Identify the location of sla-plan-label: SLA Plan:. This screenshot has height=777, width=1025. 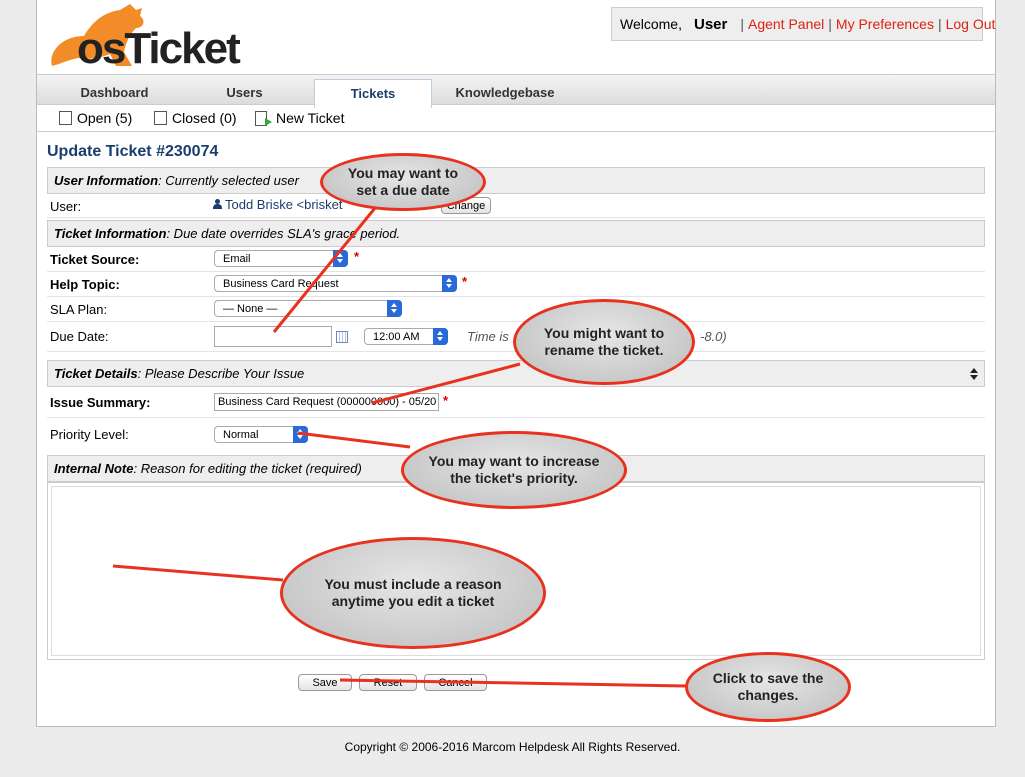
(79, 309).